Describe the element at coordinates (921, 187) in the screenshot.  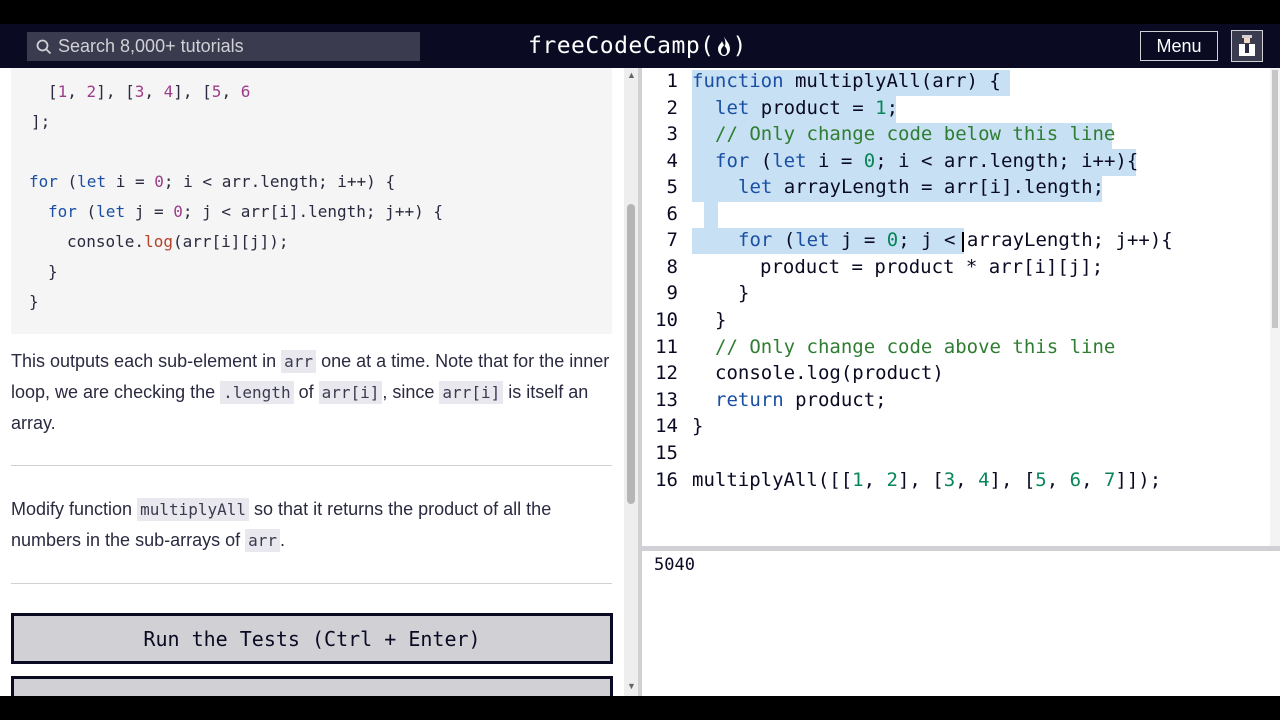
I see `editor-line: let arrayLength = arr[i].length;` at that location.